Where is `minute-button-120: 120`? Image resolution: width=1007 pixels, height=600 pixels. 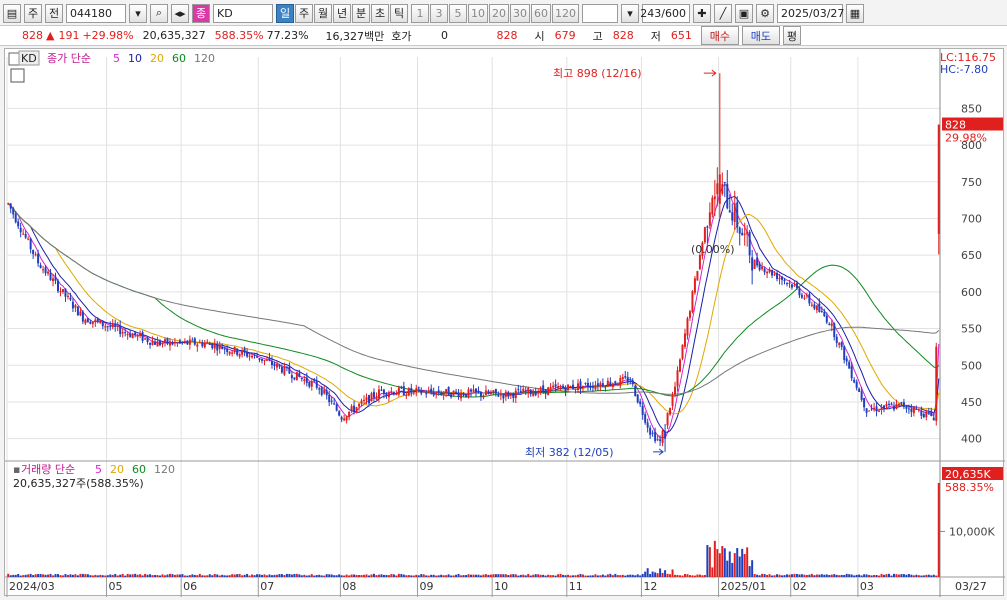 minute-button-120: 120 is located at coordinates (565, 13).